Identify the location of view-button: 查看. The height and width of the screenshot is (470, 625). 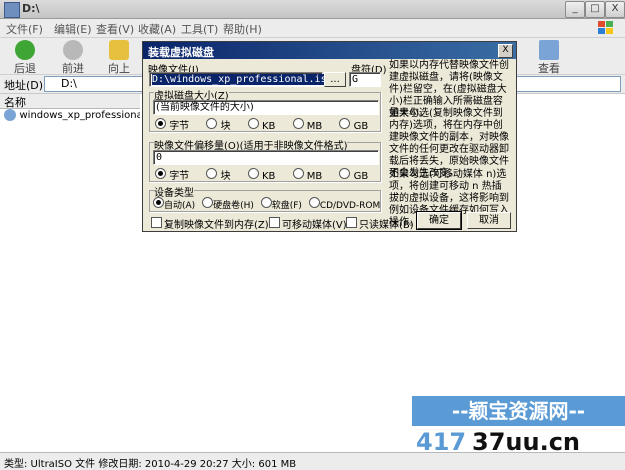
(549, 58).